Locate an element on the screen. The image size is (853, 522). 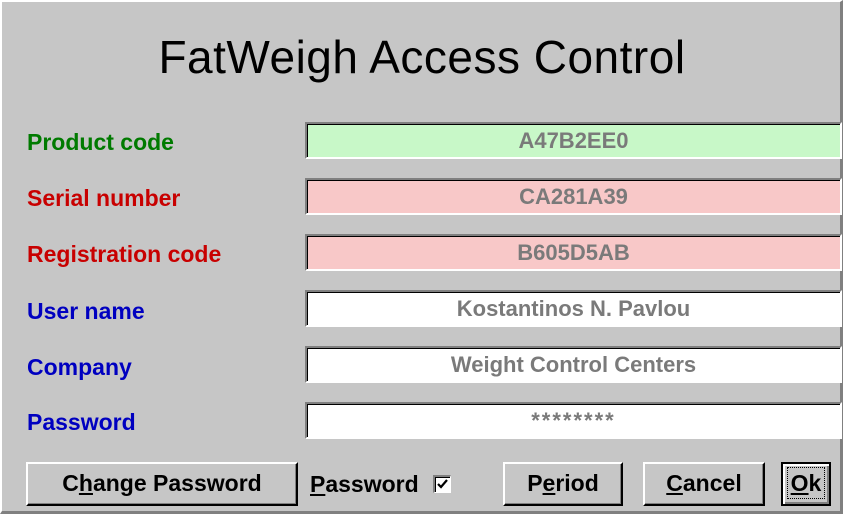
ok-focus-rect: Ok is located at coordinates (806, 483).